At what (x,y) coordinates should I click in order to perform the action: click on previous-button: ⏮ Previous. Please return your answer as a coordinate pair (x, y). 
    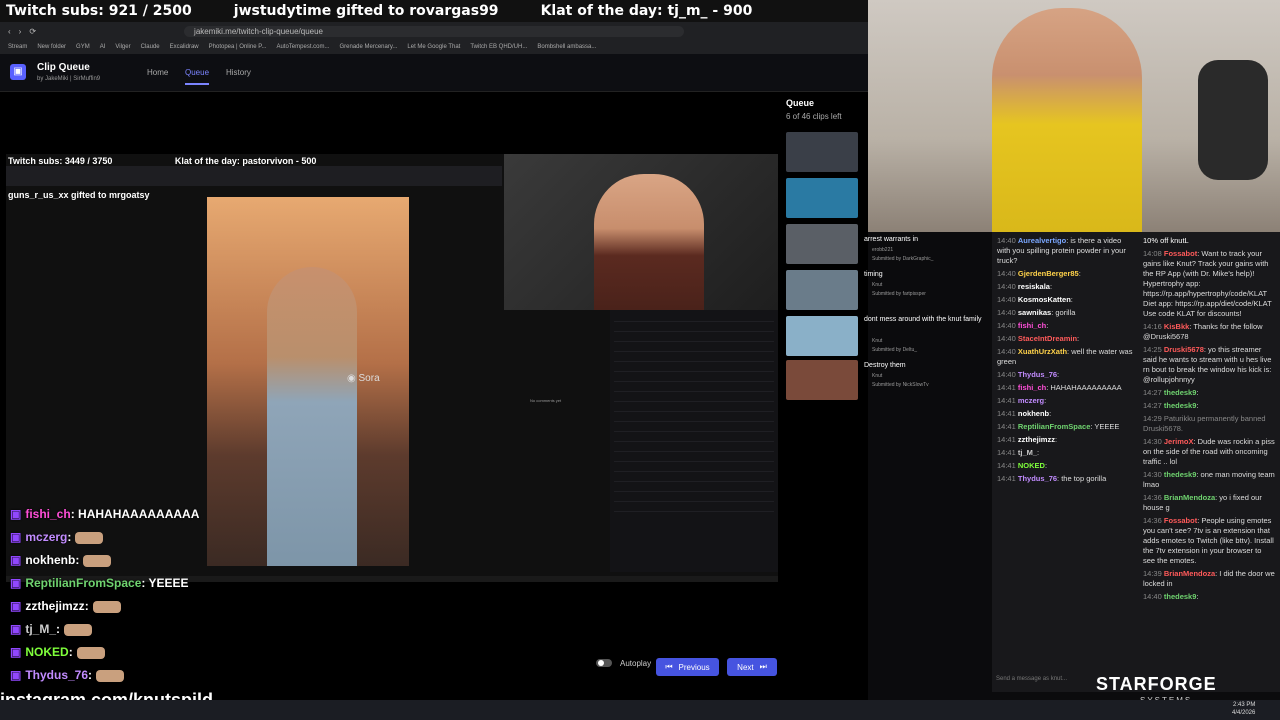
    Looking at the image, I should click on (687, 667).